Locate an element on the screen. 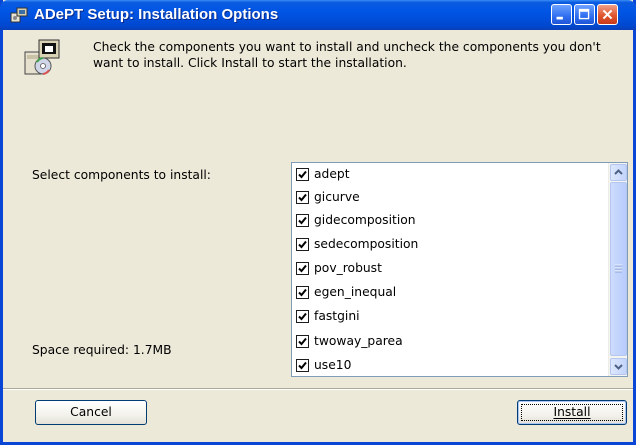 The height and width of the screenshot is (445, 636). list-item-gidecomposition: gidecomposition is located at coordinates (446, 222).